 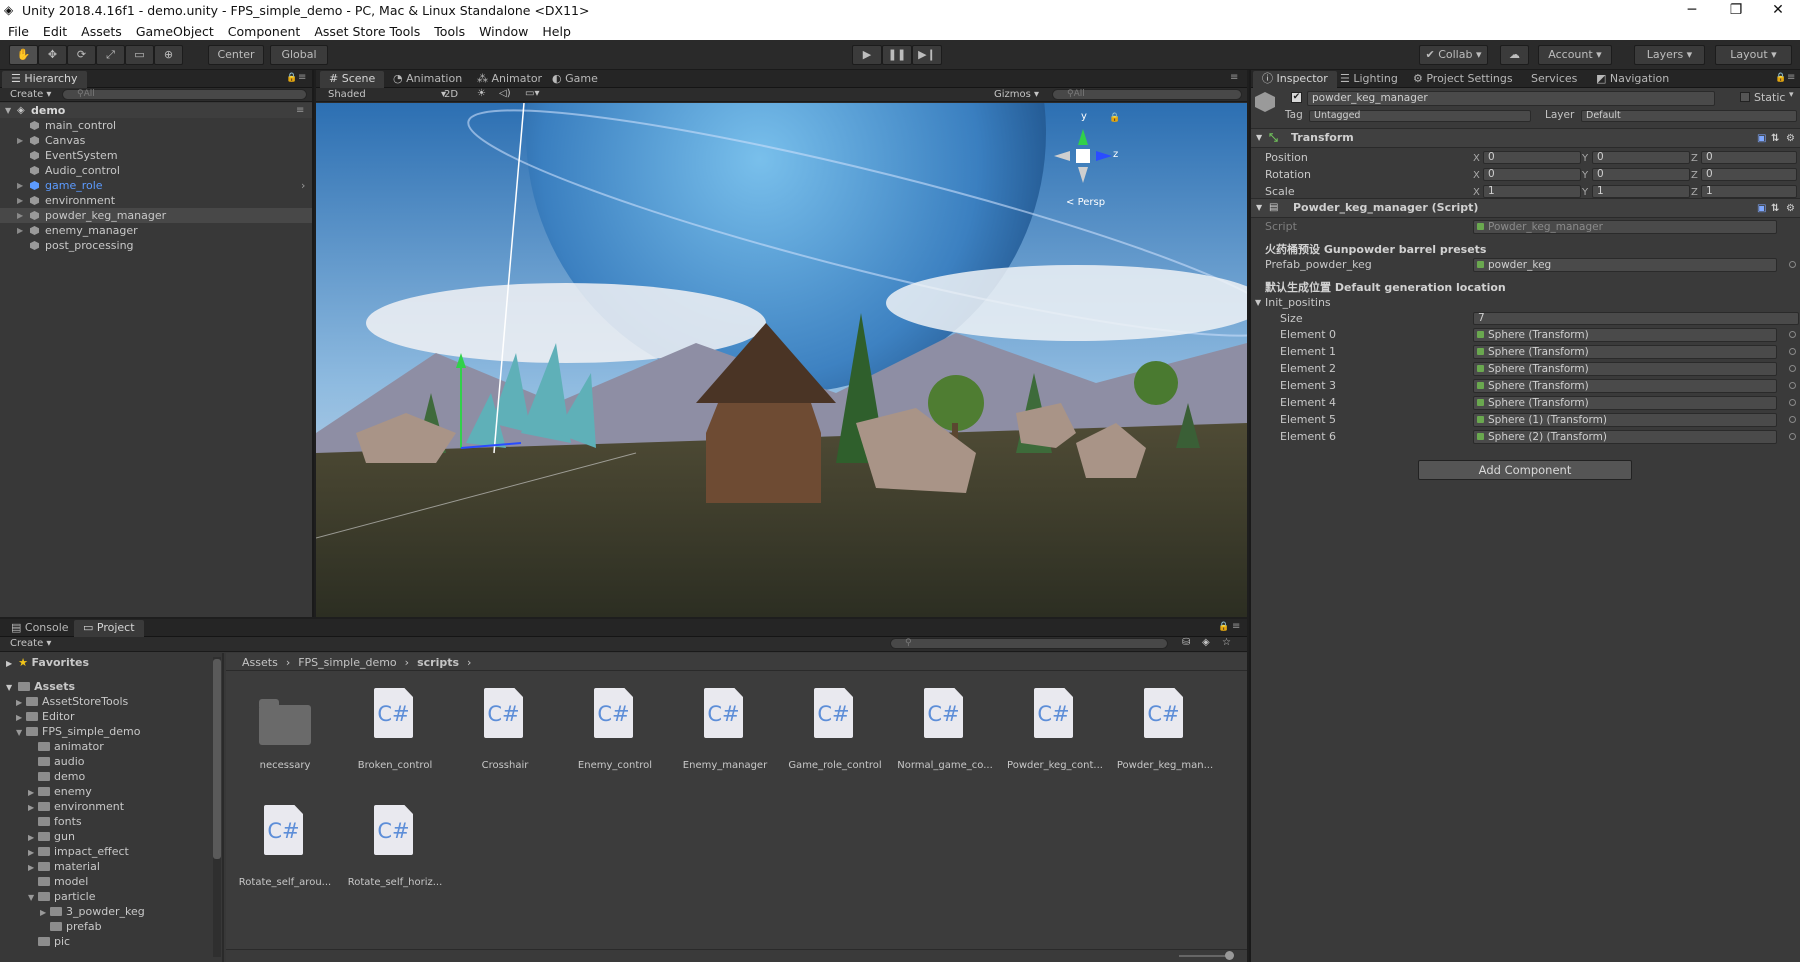 What do you see at coordinates (1525, 302) in the screenshot?
I see `array-row: ▼ Init_positins` at bounding box center [1525, 302].